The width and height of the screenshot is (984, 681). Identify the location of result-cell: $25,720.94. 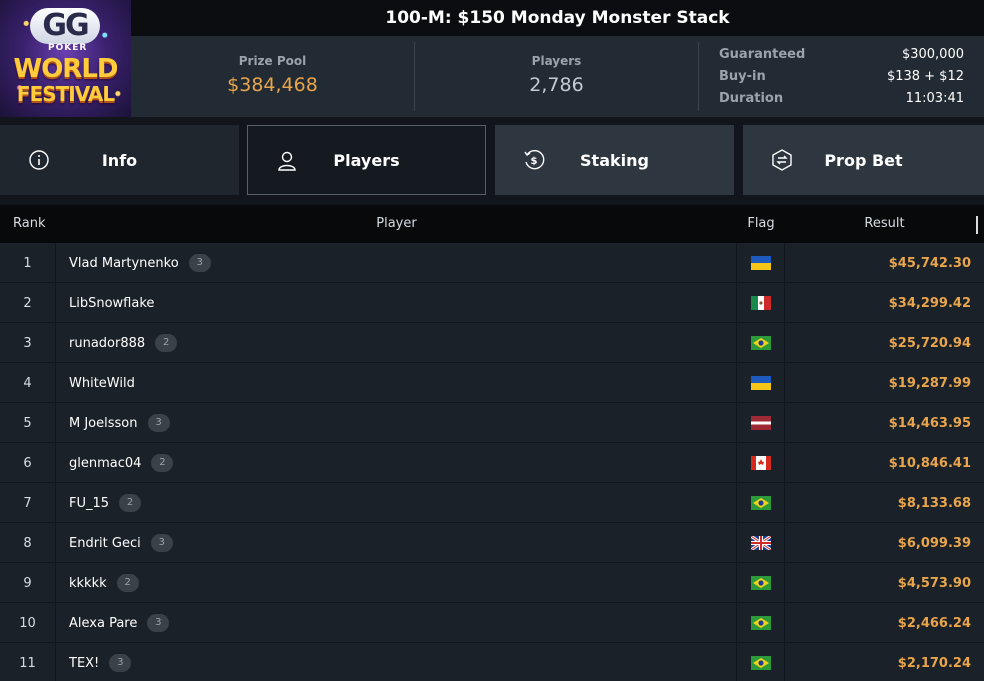
(929, 343).